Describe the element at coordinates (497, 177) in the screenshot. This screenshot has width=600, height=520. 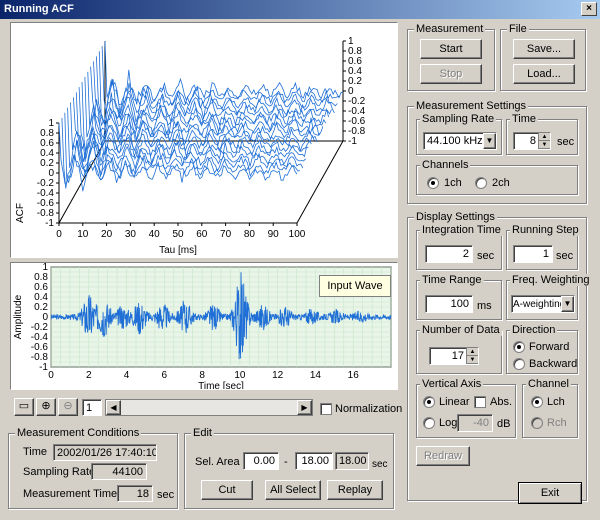
I see `channels-group: Channels 1ch 2ch` at that location.